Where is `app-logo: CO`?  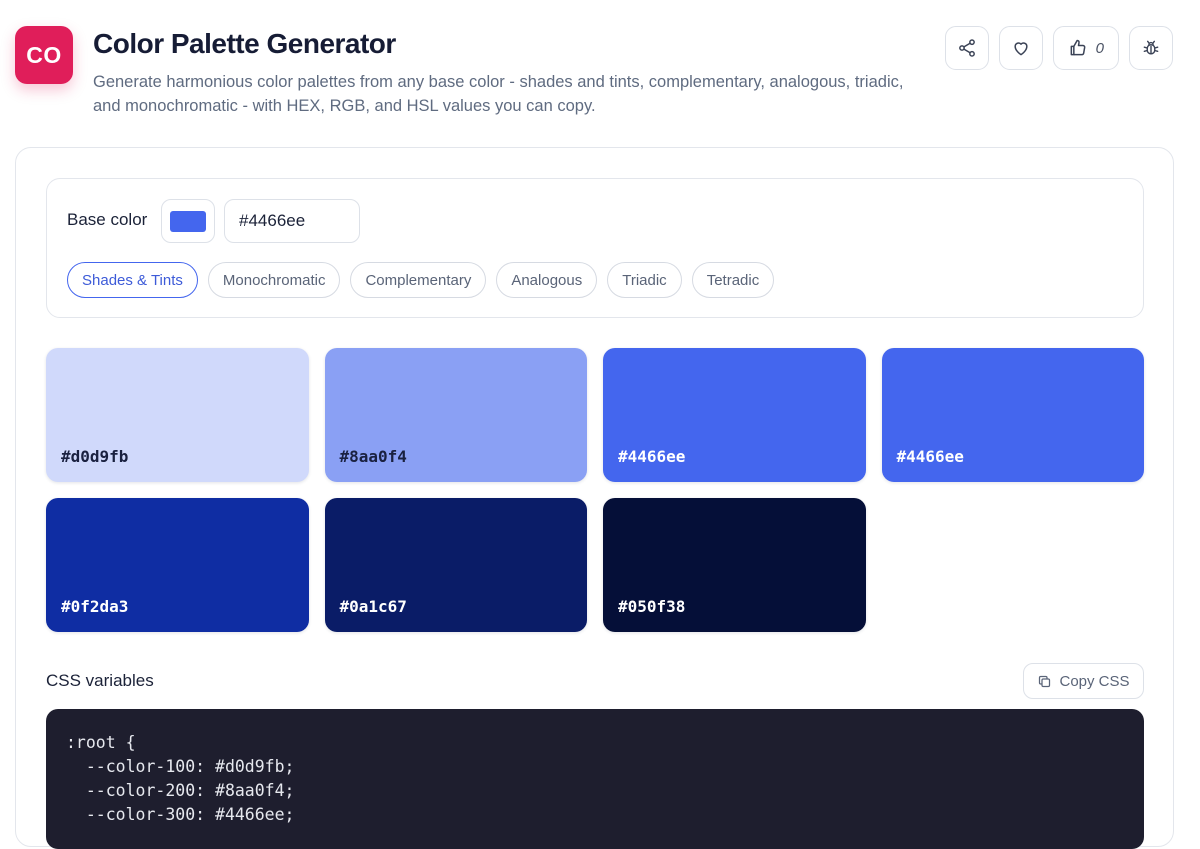
app-logo: CO is located at coordinates (44, 55).